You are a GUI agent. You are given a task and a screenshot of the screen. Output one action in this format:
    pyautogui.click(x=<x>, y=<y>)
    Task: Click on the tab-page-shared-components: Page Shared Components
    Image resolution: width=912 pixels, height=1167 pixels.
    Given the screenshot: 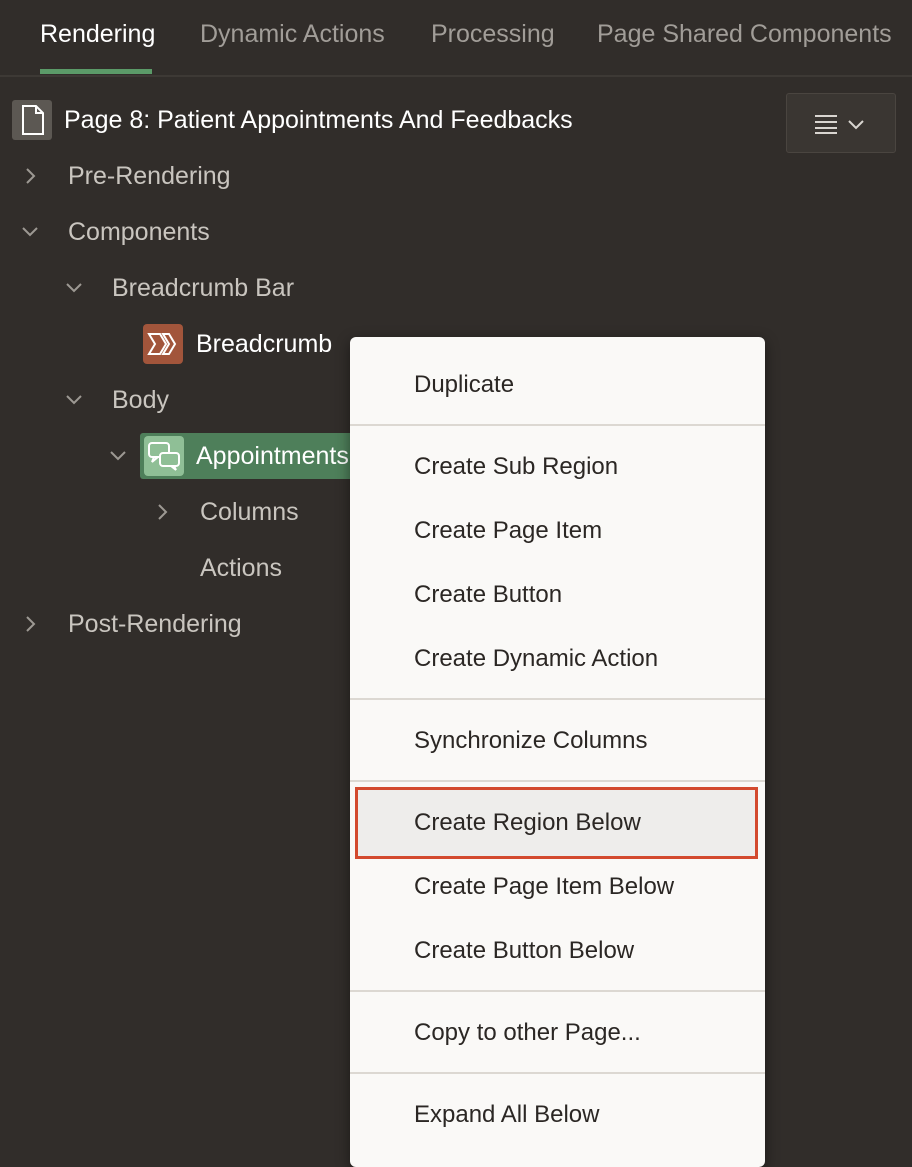 What is the action you would take?
    pyautogui.click(x=744, y=34)
    